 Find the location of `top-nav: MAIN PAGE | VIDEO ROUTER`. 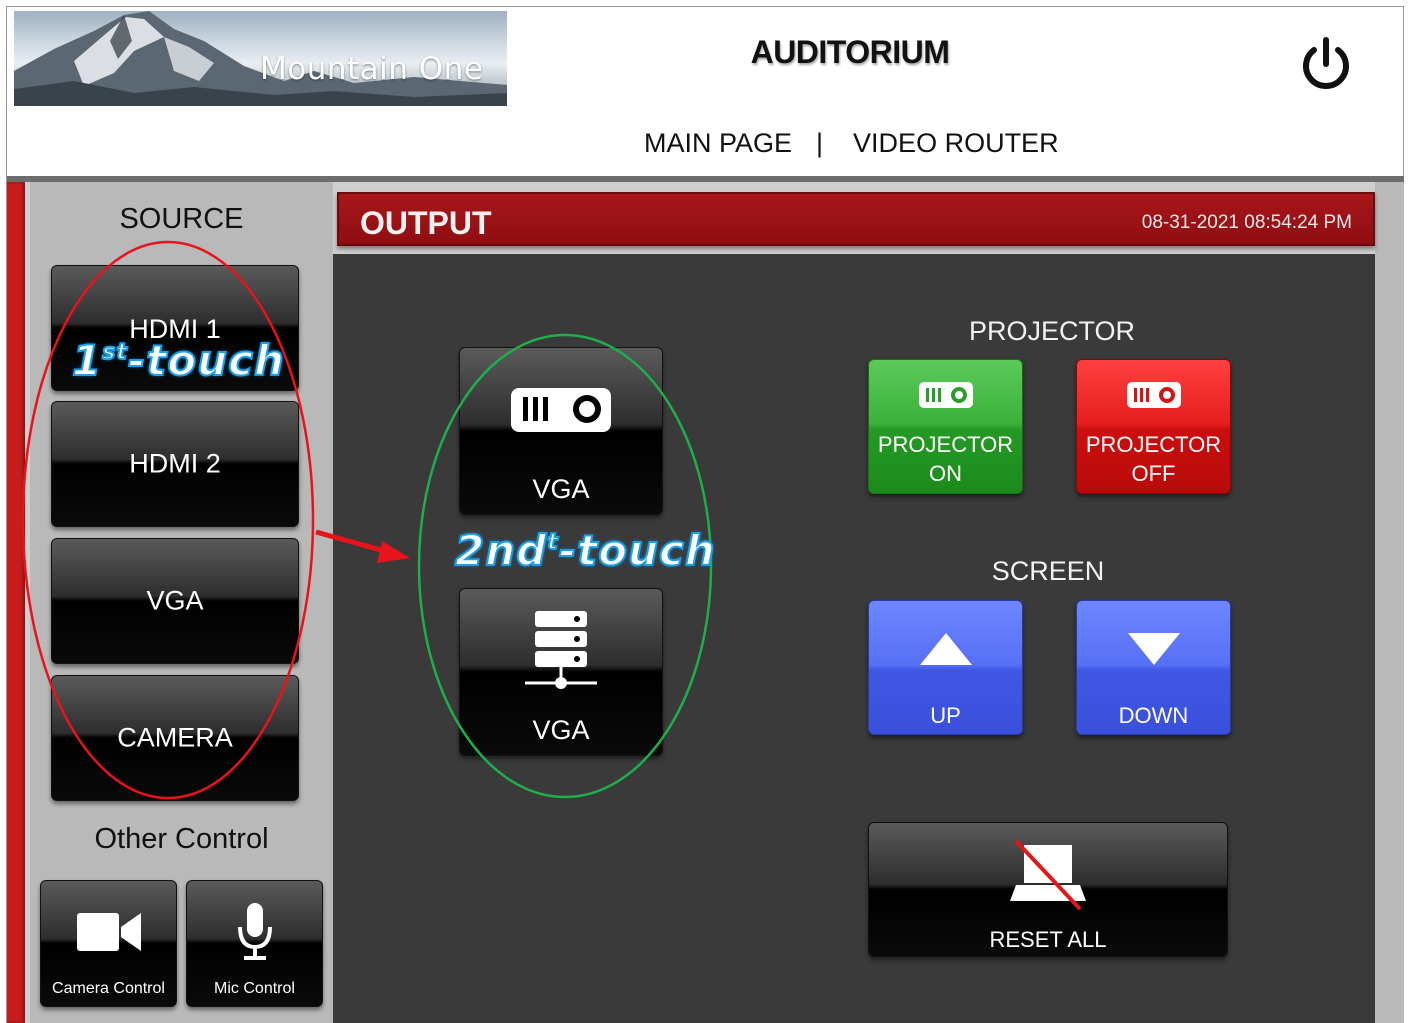

top-nav: MAIN PAGE | VIDEO ROUTER is located at coordinates (829, 145).